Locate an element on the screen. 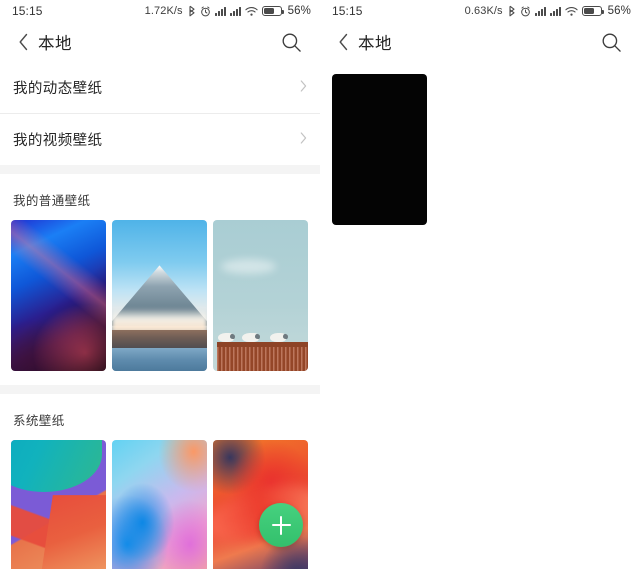 The image size is (640, 569). entry-rows-group: 我的动态壁纸 我的视频壁纸 is located at coordinates (160, 113).